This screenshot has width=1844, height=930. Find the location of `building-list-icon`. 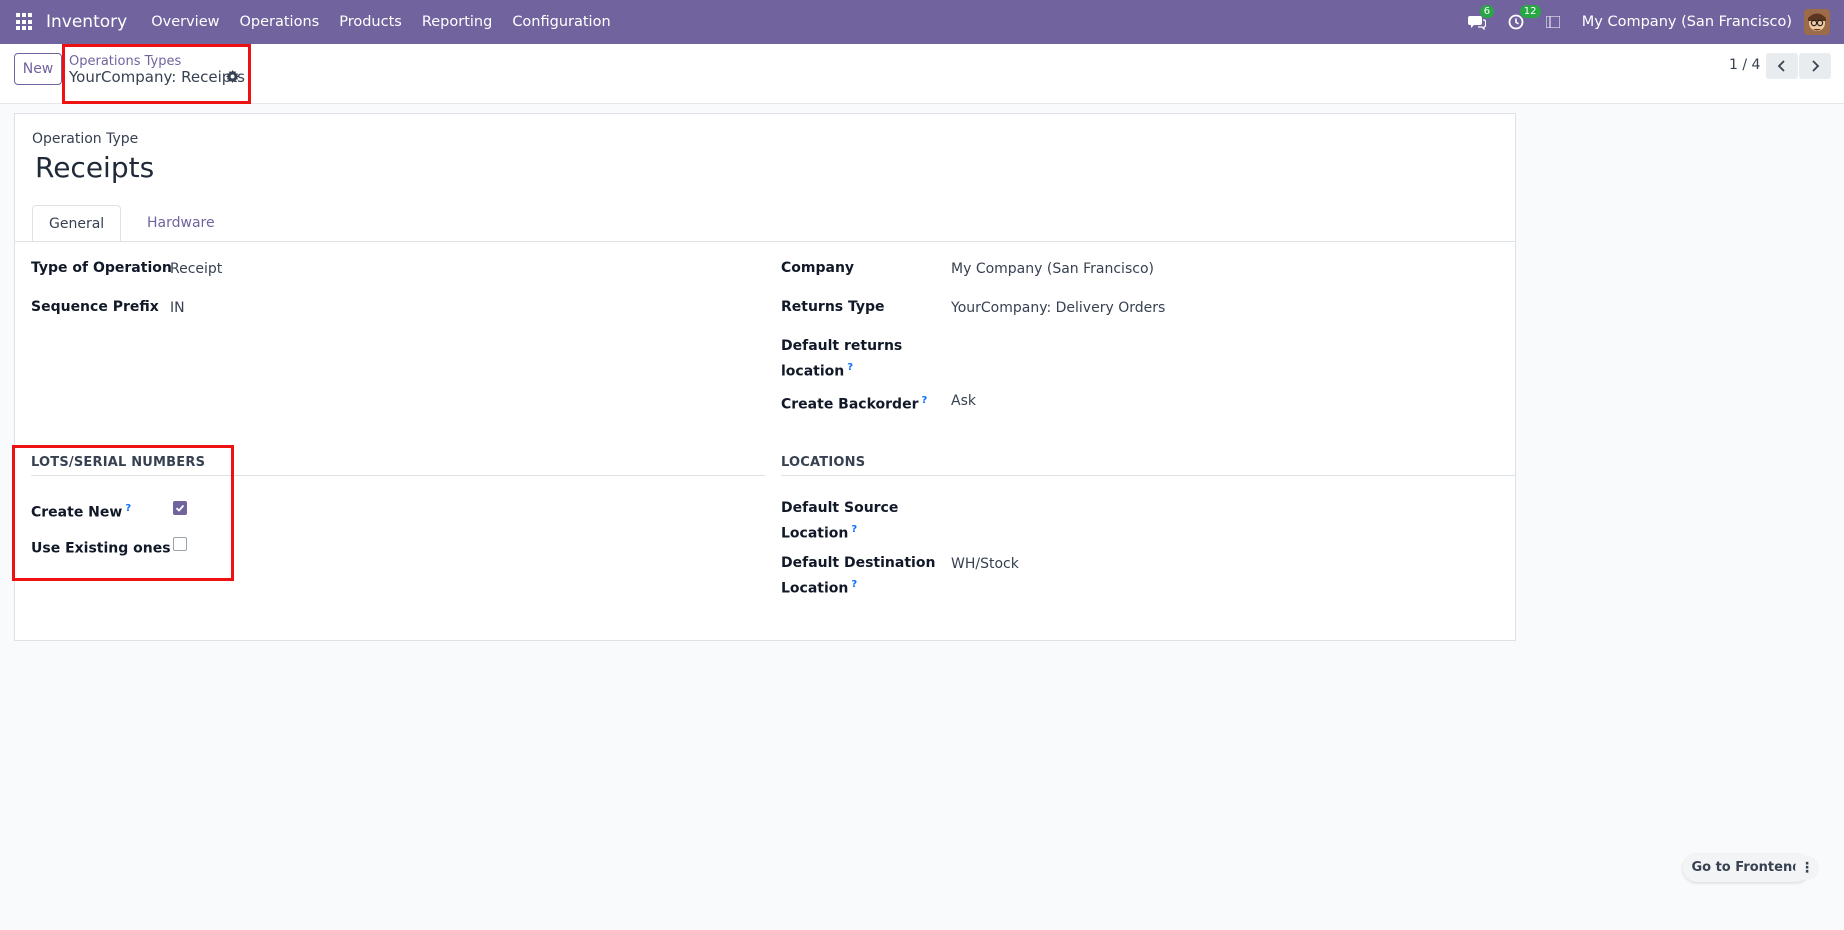

building-list-icon is located at coordinates (1552, 22).